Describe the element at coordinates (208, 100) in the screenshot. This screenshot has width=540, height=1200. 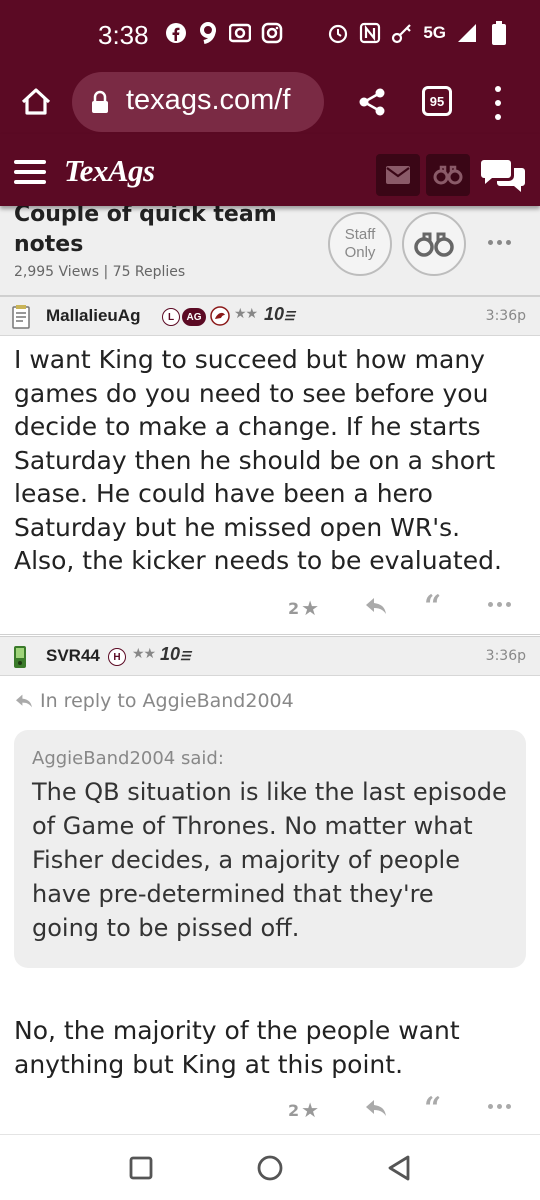
I see `address-text: texags.com/f` at that location.